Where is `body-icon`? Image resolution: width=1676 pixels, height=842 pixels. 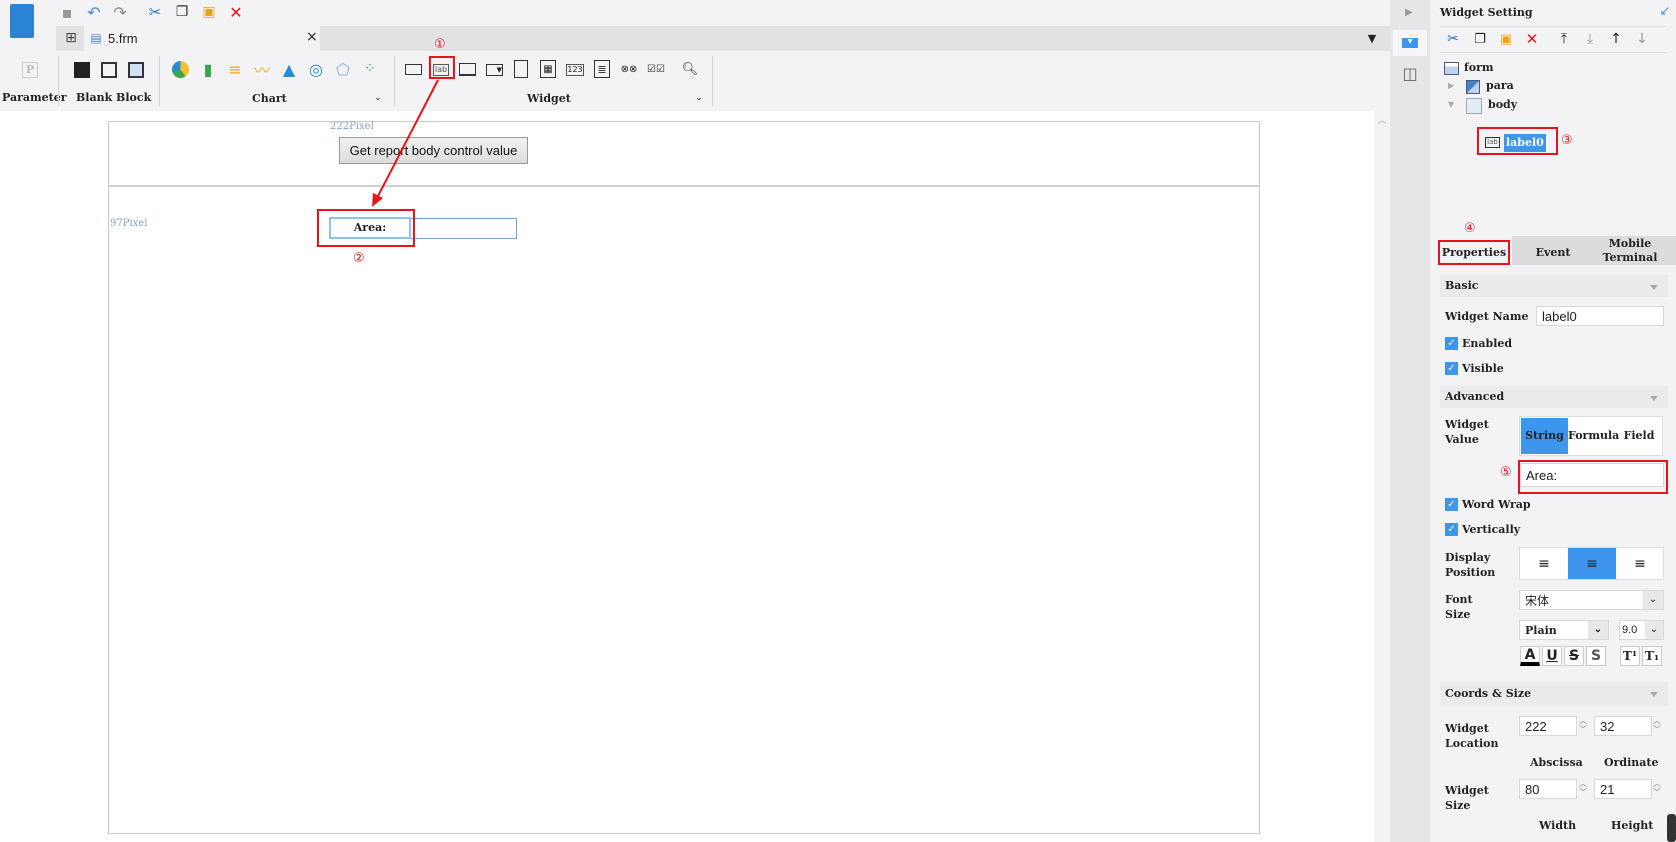
body-icon is located at coordinates (1474, 106).